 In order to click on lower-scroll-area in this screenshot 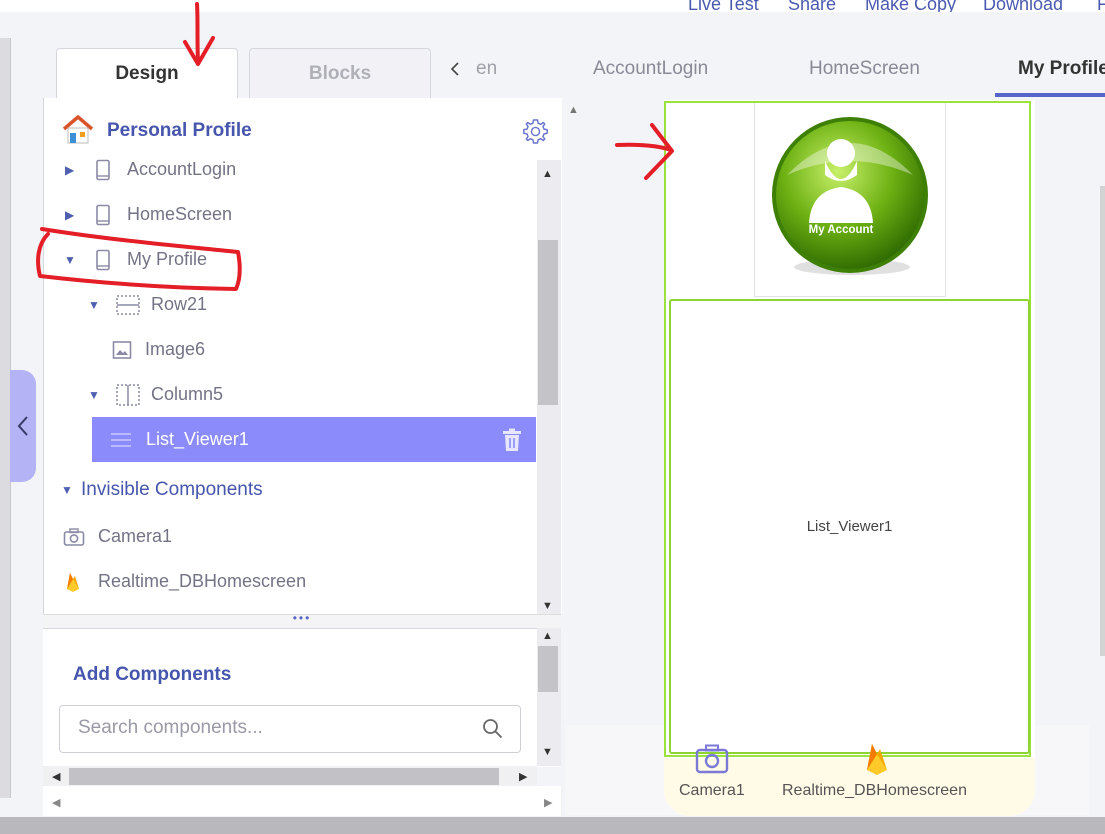, I will do `click(302, 801)`.